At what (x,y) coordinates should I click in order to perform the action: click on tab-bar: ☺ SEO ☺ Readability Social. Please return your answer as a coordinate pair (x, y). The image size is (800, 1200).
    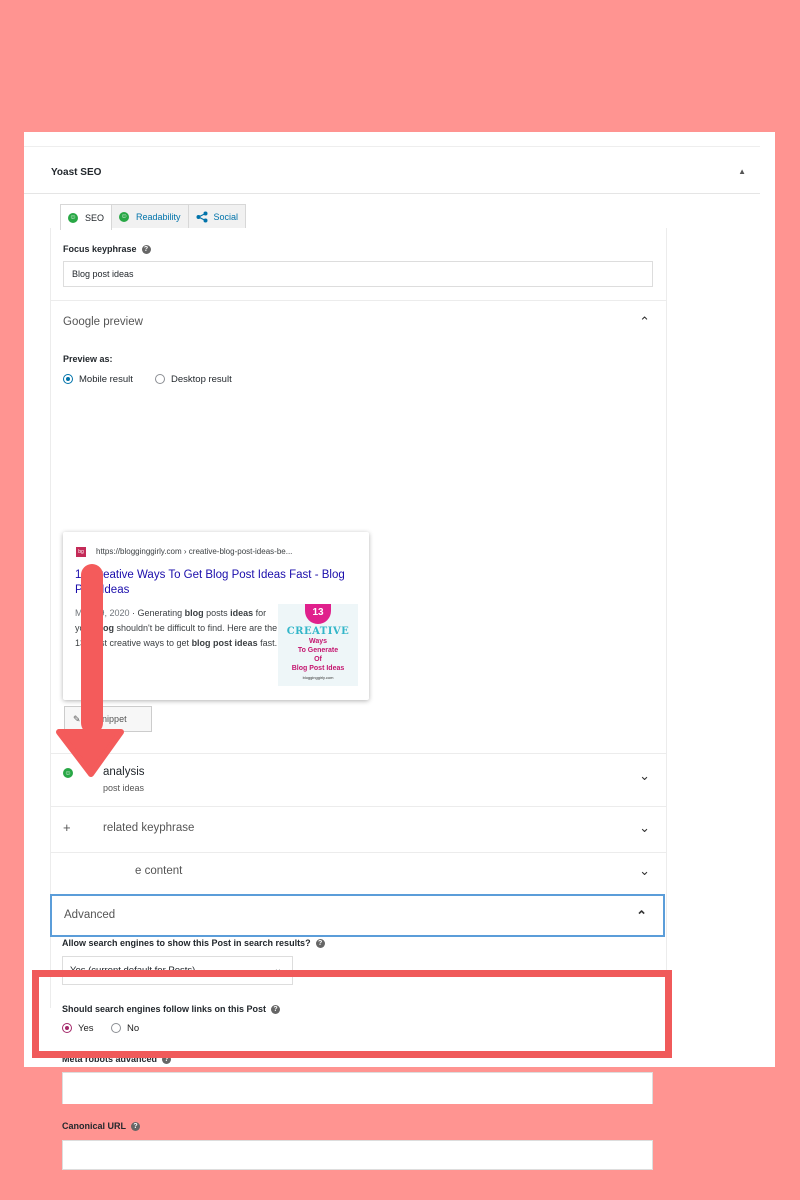
    Looking at the image, I should click on (153, 217).